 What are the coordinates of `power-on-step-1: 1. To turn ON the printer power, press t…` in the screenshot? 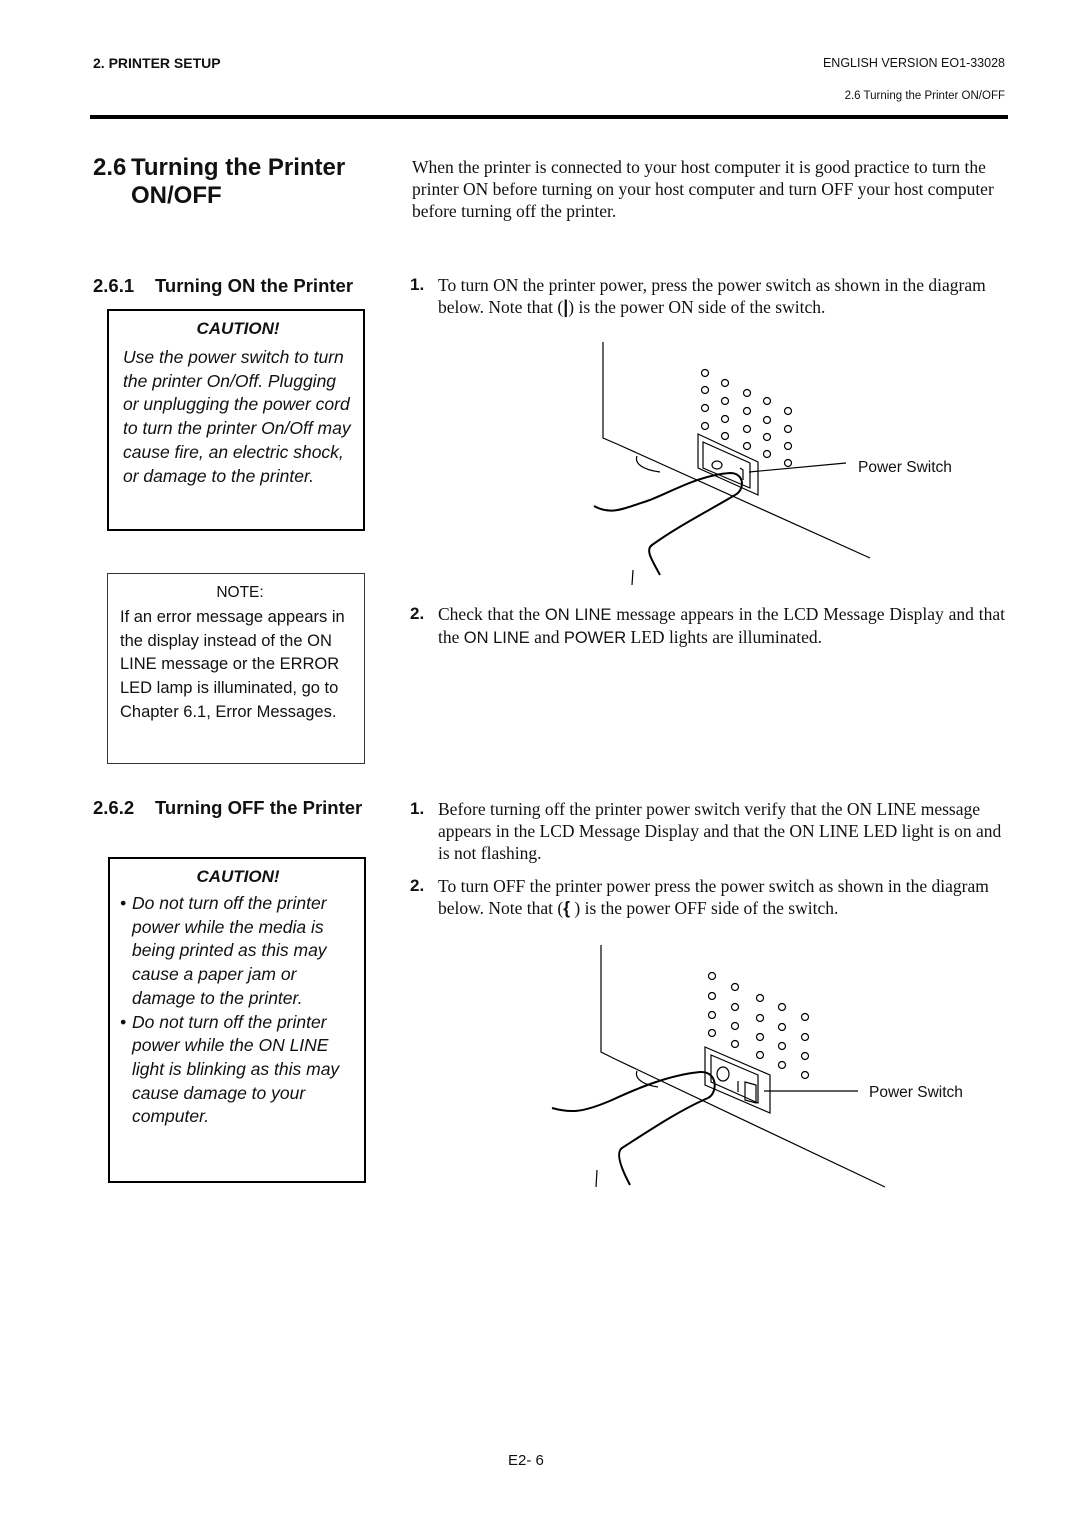 It's located at (707, 296).